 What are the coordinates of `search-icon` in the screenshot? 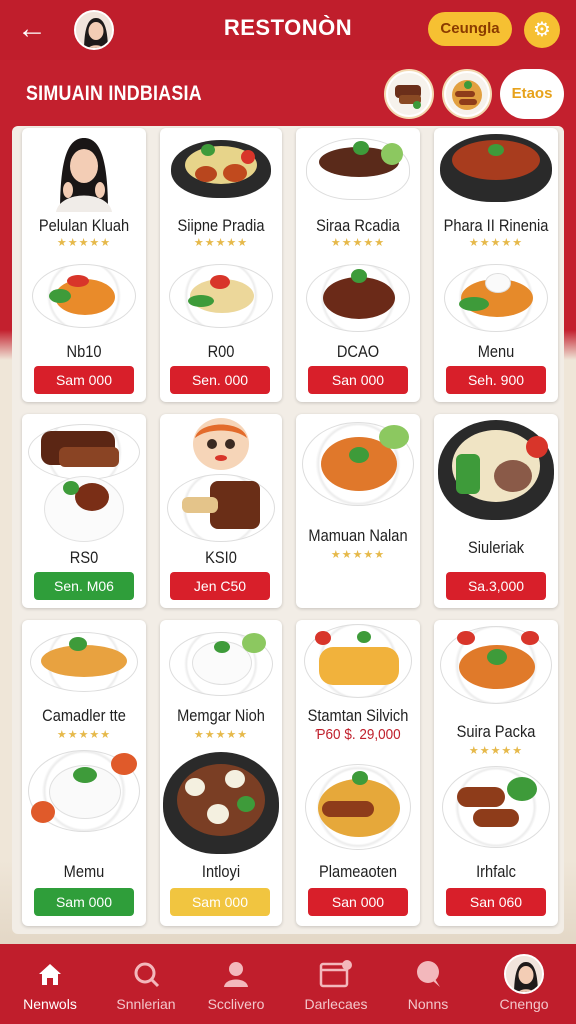 It's located at (146, 974).